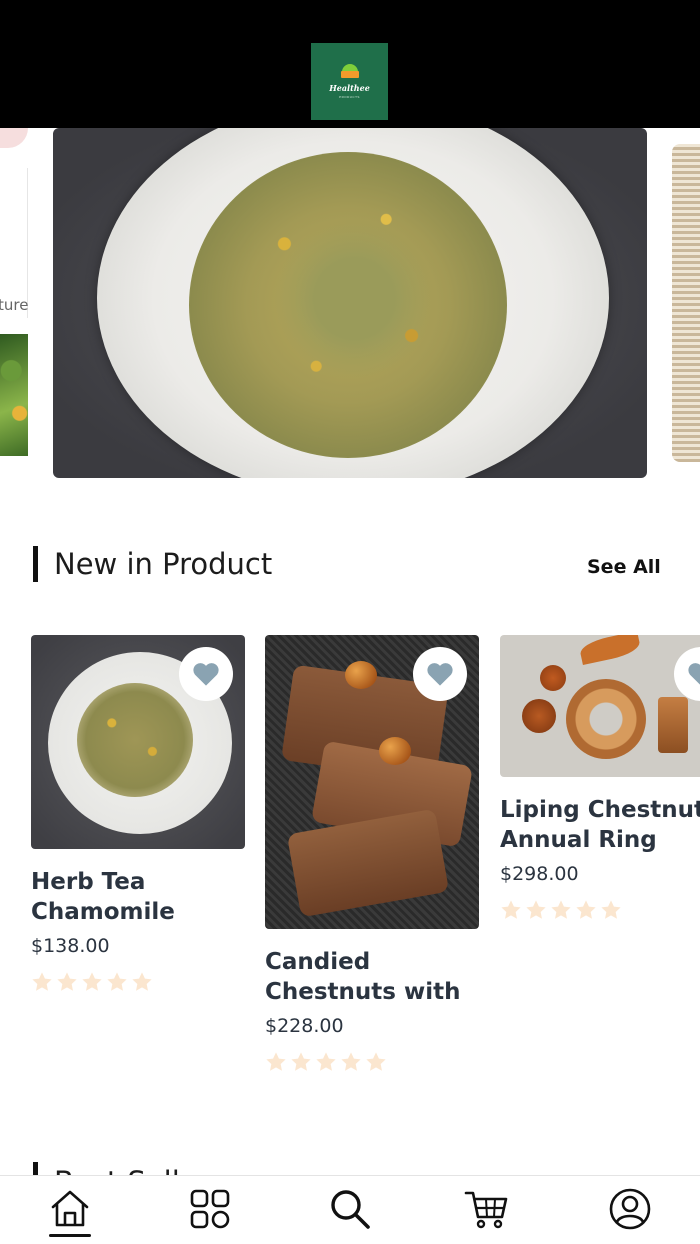 Image resolution: width=700 pixels, height=1244 pixels. What do you see at coordinates (163, 564) in the screenshot?
I see `section-title: New in Product` at bounding box center [163, 564].